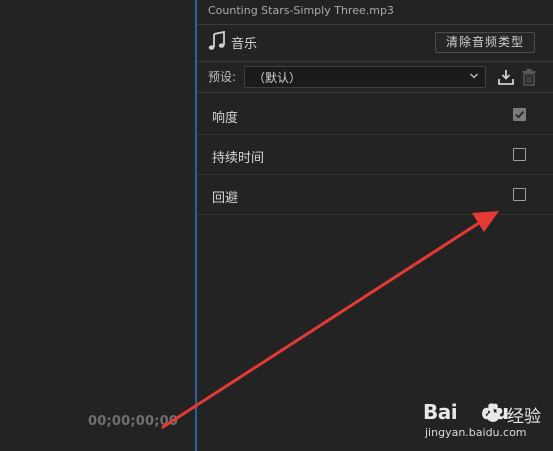 The width and height of the screenshot is (553, 451). What do you see at coordinates (375, 115) in the screenshot?
I see `option-row-loudness: 响度` at bounding box center [375, 115].